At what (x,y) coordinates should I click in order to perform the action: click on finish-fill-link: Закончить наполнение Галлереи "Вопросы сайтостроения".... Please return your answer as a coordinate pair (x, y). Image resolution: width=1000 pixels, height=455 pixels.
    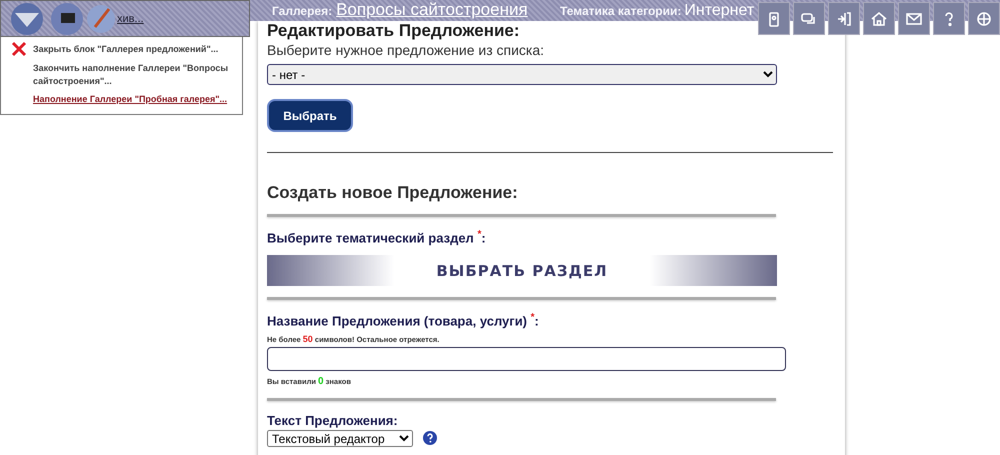
    Looking at the image, I should click on (137, 75).